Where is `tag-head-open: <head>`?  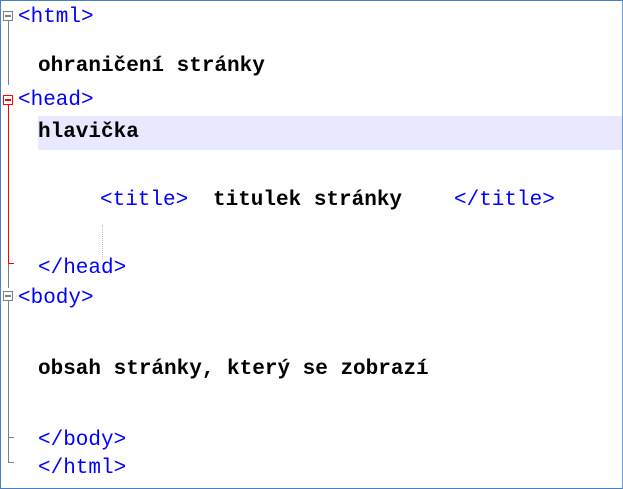
tag-head-open: <head> is located at coordinates (56, 100).